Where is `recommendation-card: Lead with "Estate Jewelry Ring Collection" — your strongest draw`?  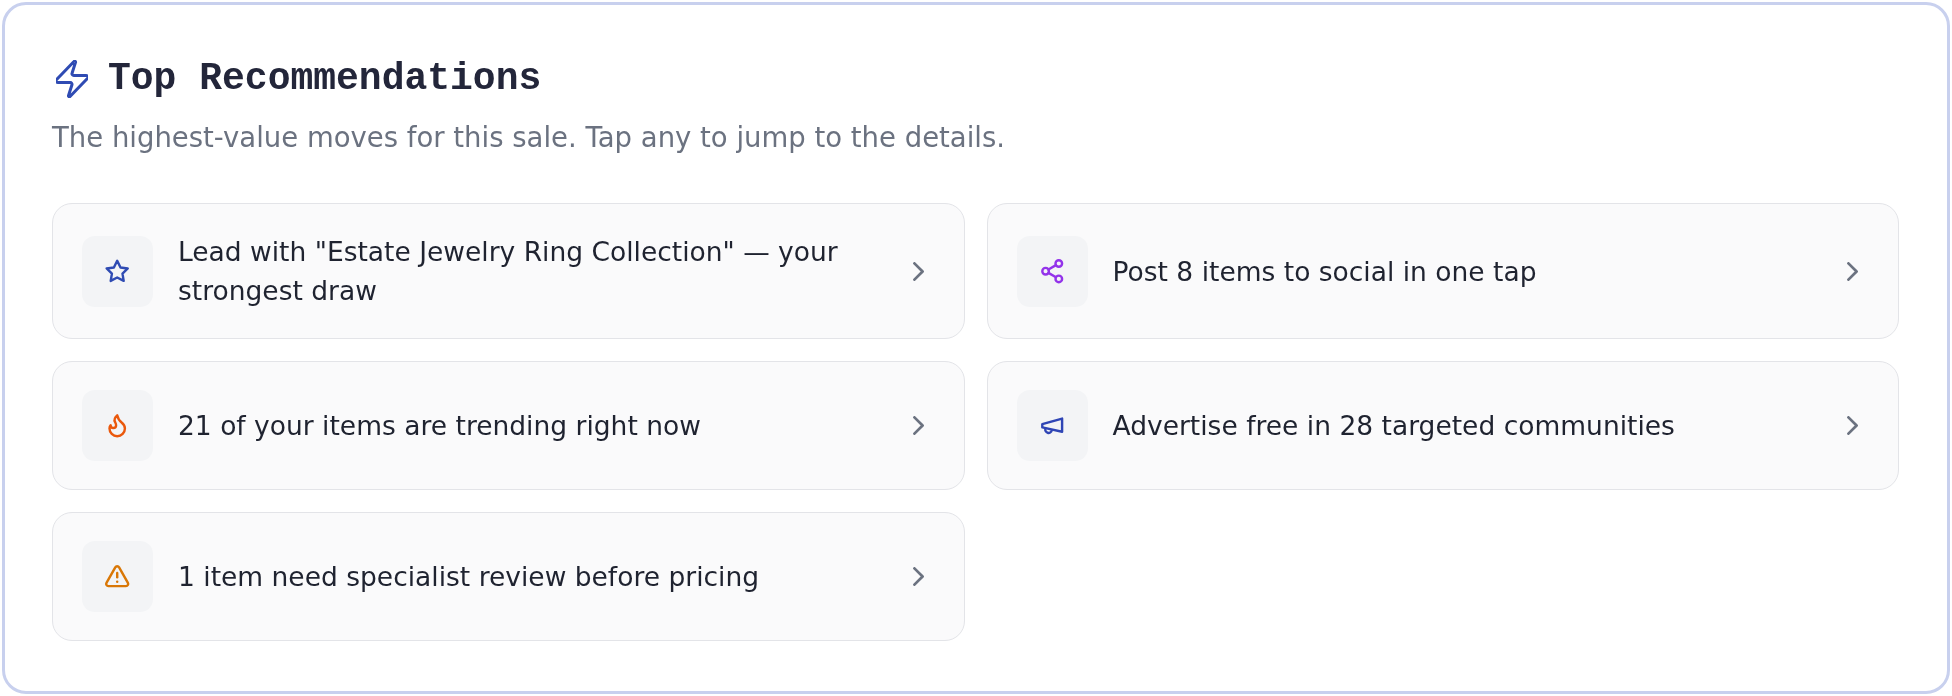 recommendation-card: Lead with "Estate Jewelry Ring Collection" — your strongest draw is located at coordinates (508, 271).